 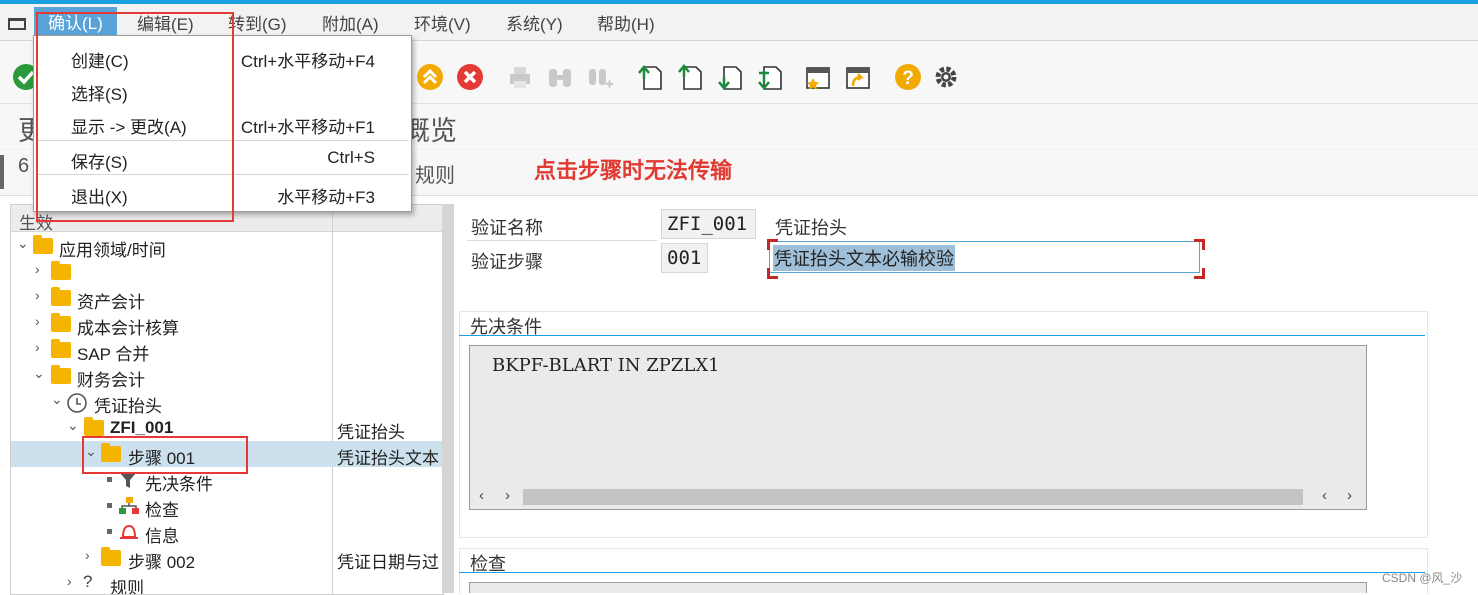 What do you see at coordinates (730, 77) in the screenshot?
I see `next-page-icon` at bounding box center [730, 77].